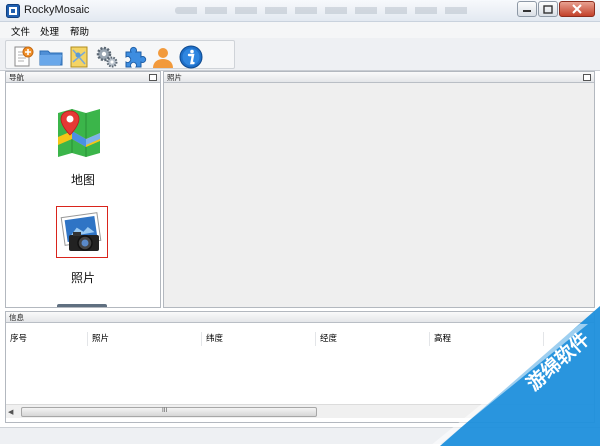 This screenshot has width=600, height=446. I want to click on watermark-band, so click(515, 376).